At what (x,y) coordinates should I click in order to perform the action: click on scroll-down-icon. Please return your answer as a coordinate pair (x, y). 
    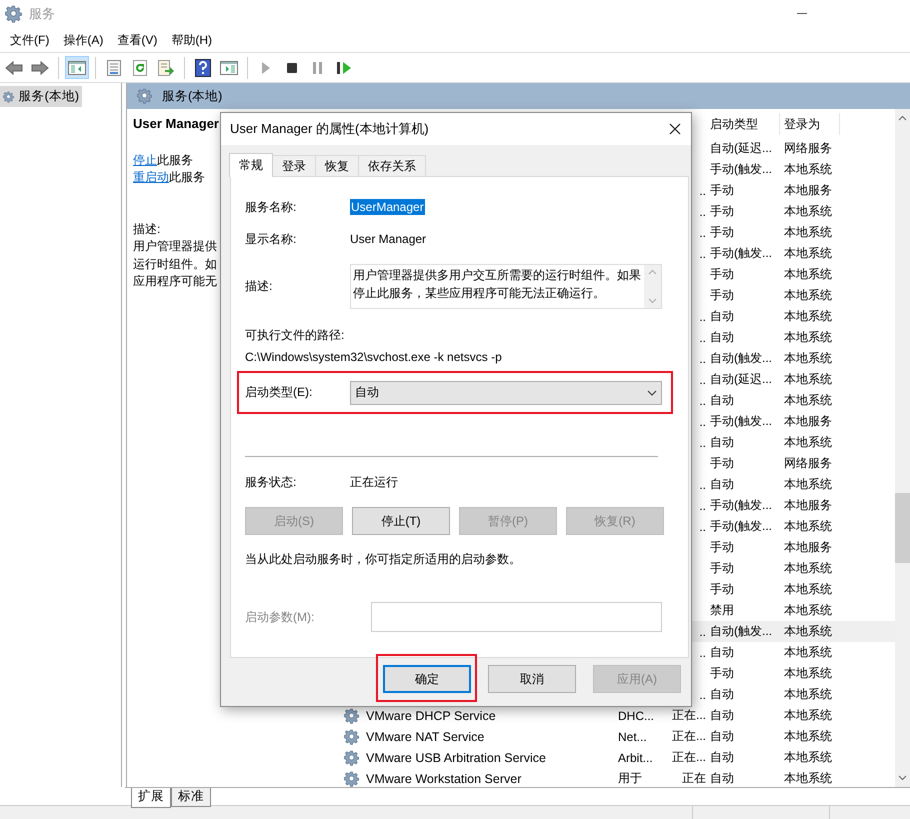
    Looking at the image, I should click on (902, 778).